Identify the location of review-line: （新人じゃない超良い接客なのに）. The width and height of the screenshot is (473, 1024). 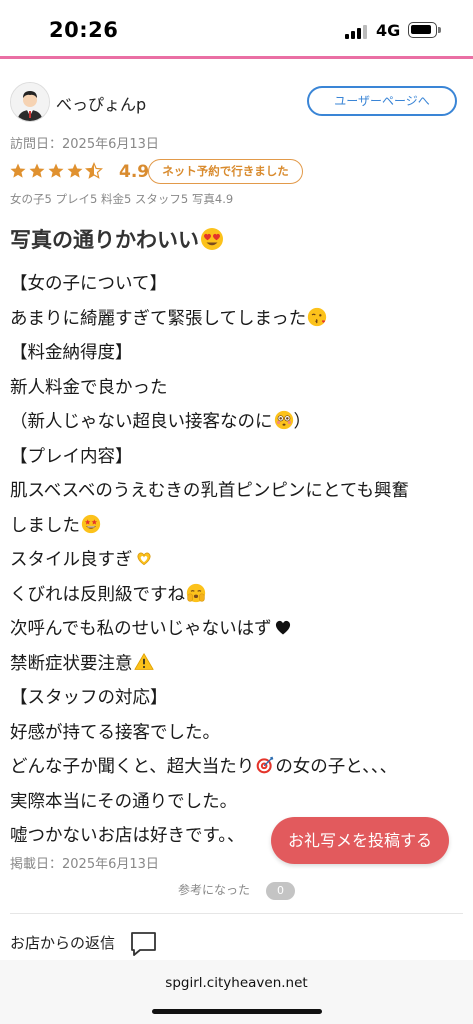
(160, 421).